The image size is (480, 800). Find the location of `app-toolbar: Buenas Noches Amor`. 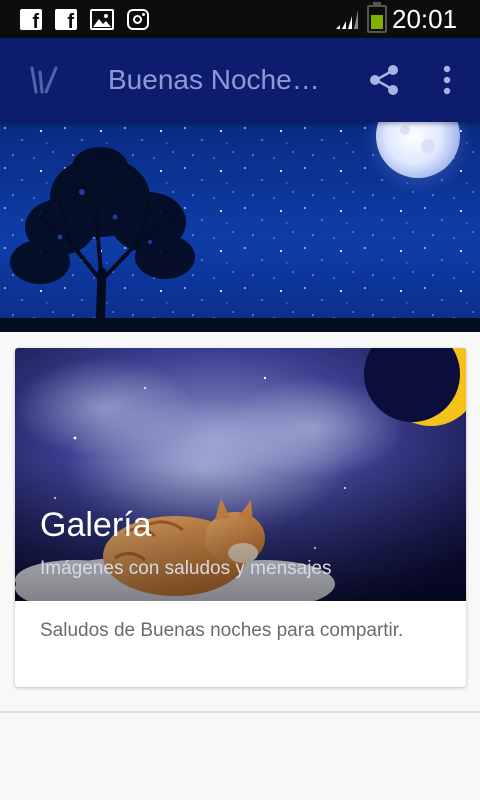

app-toolbar: Buenas Noches Amor is located at coordinates (240, 80).